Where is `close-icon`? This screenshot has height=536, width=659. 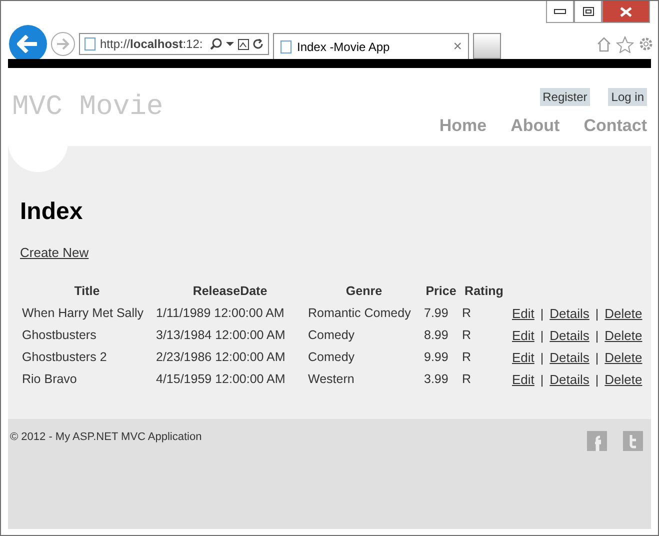
close-icon is located at coordinates (626, 11).